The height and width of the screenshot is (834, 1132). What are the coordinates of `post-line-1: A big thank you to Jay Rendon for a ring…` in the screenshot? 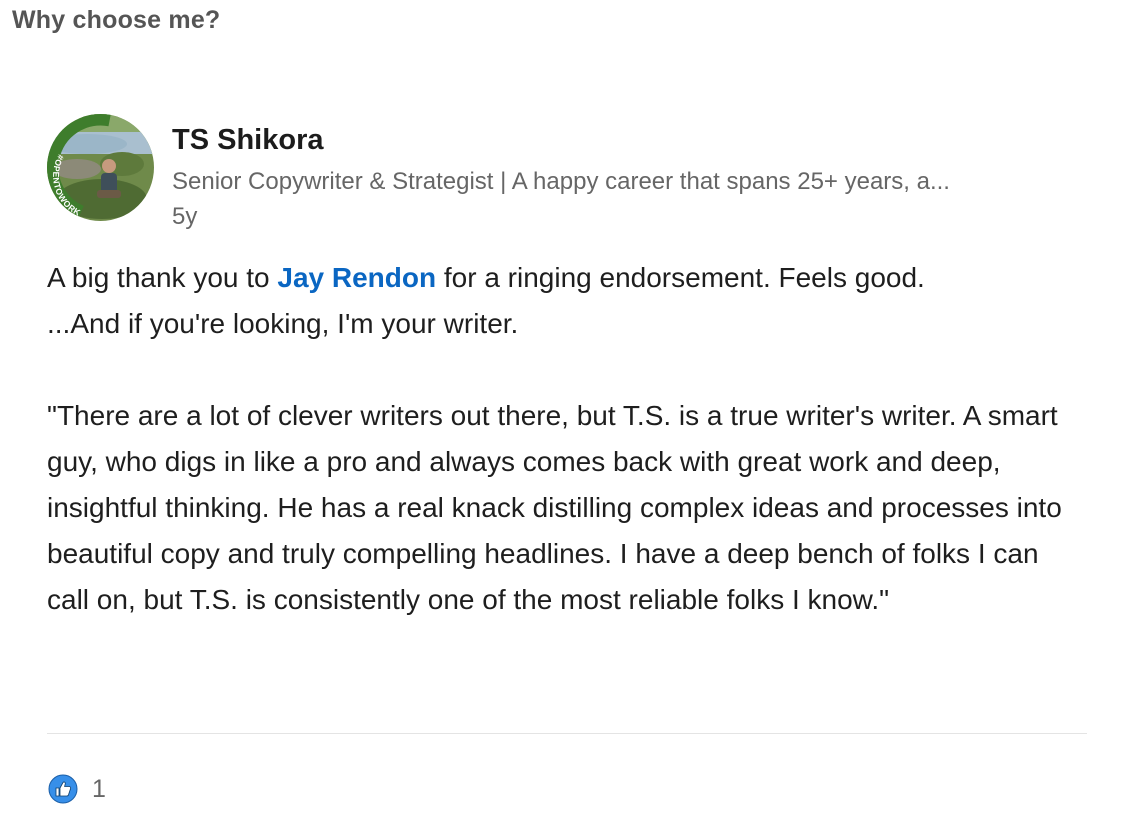 It's located at (567, 278).